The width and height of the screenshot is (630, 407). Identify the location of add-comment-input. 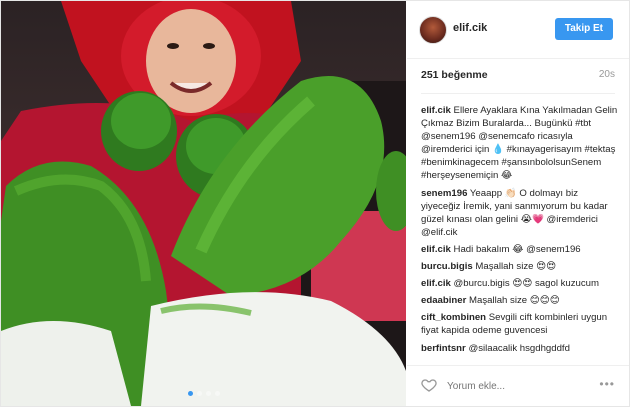
(517, 386).